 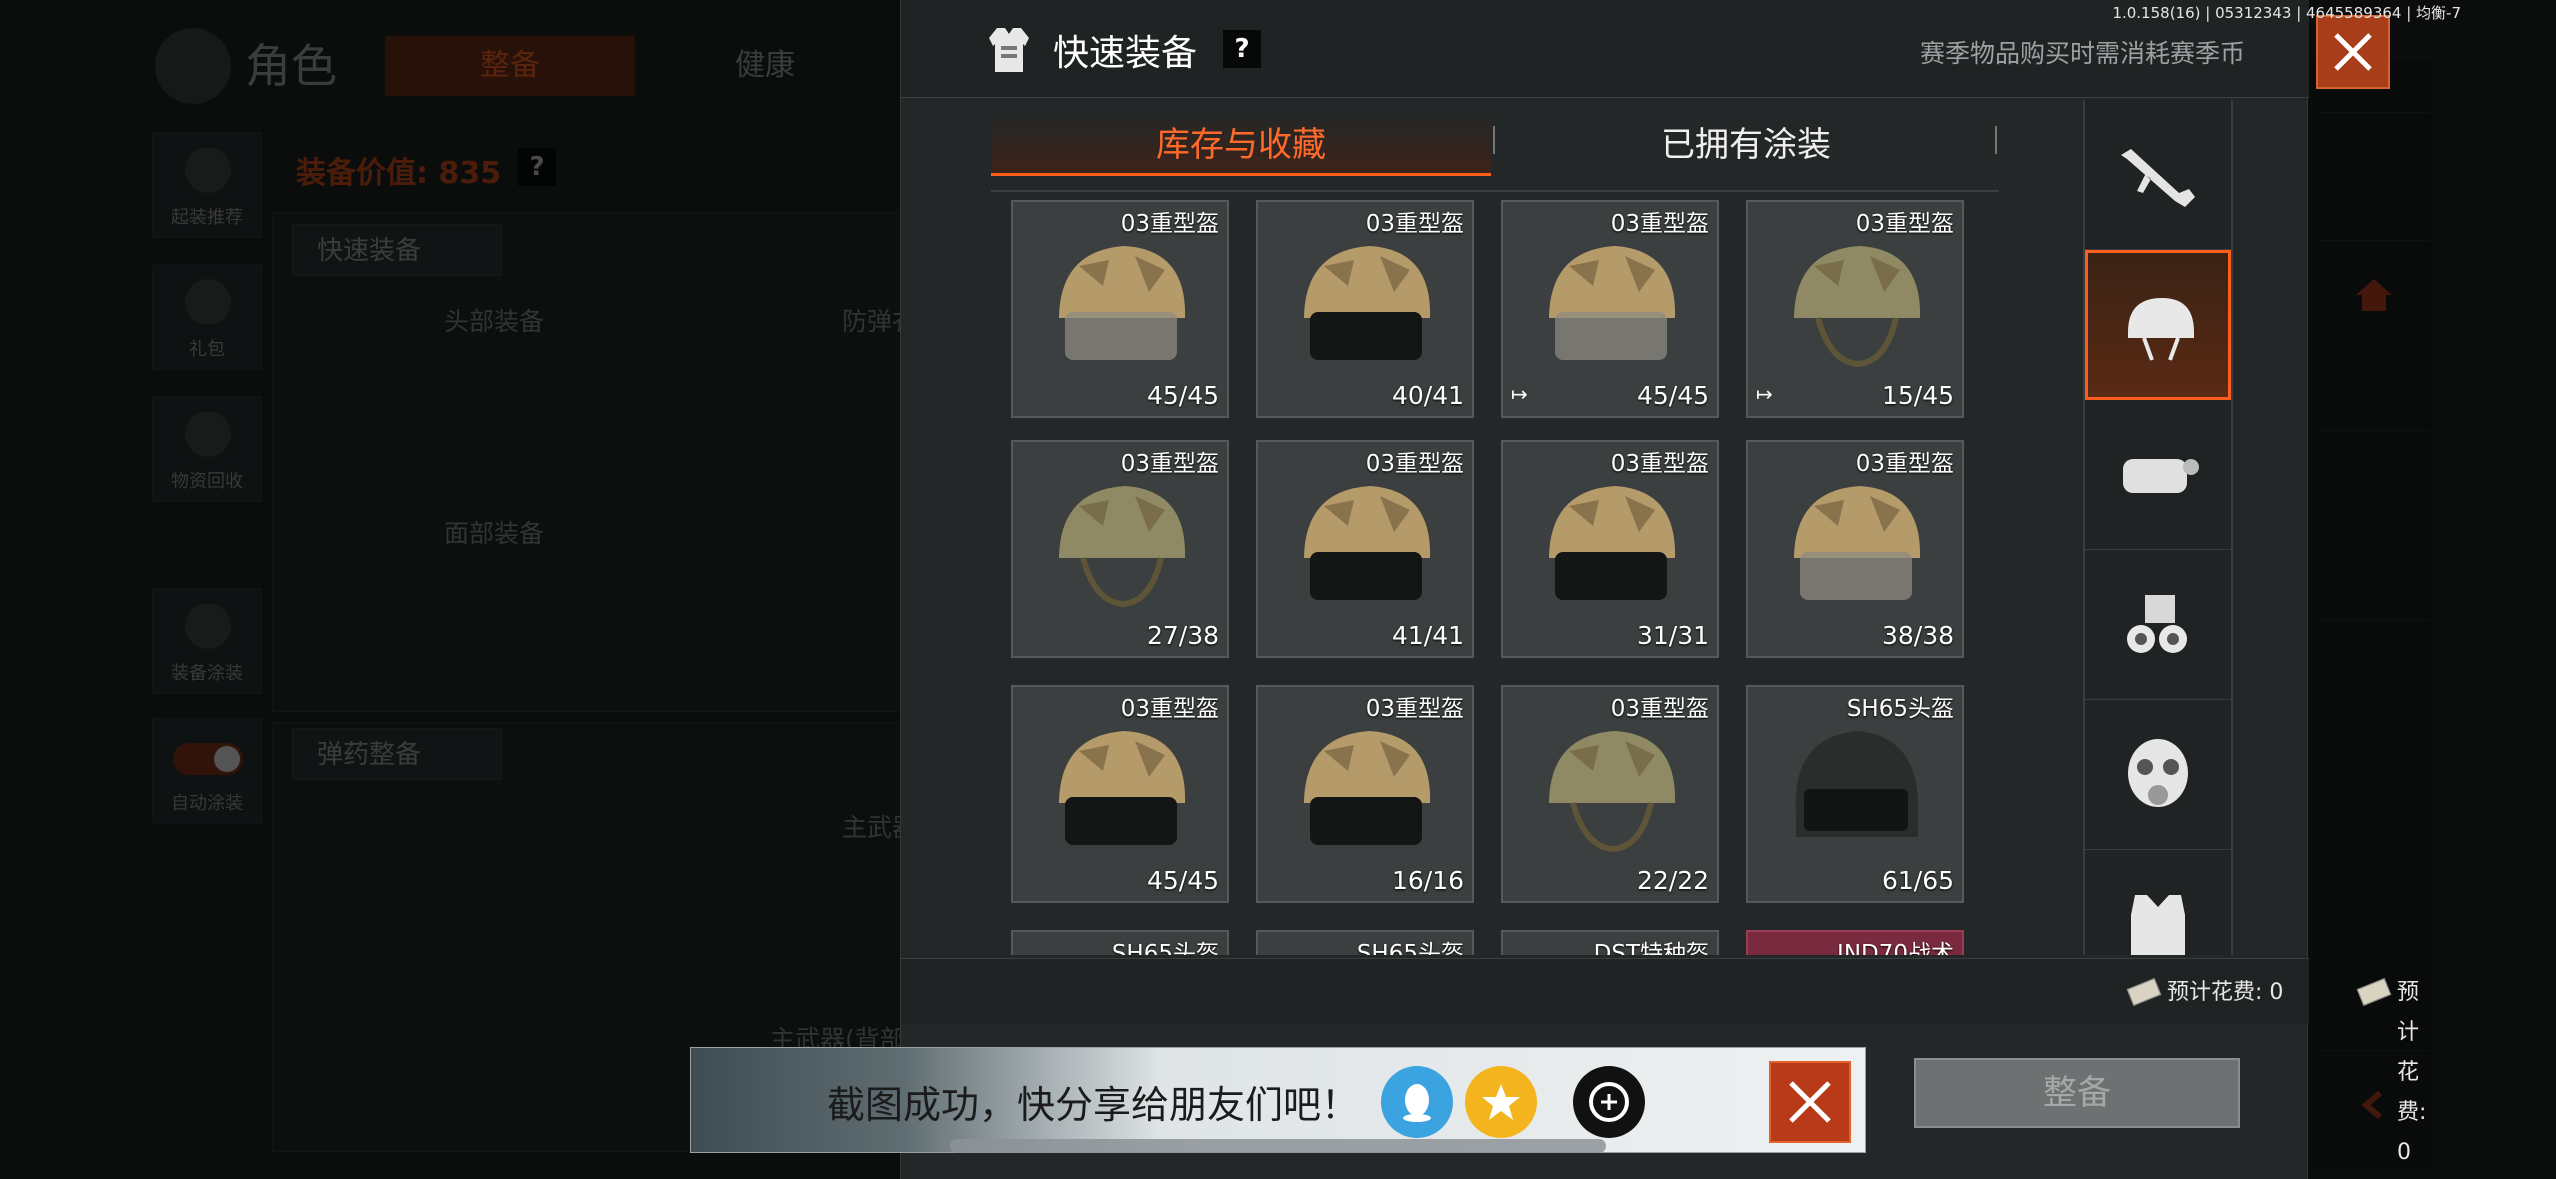 What do you see at coordinates (2374, 166) in the screenshot?
I see `rail-sort-icon` at bounding box center [2374, 166].